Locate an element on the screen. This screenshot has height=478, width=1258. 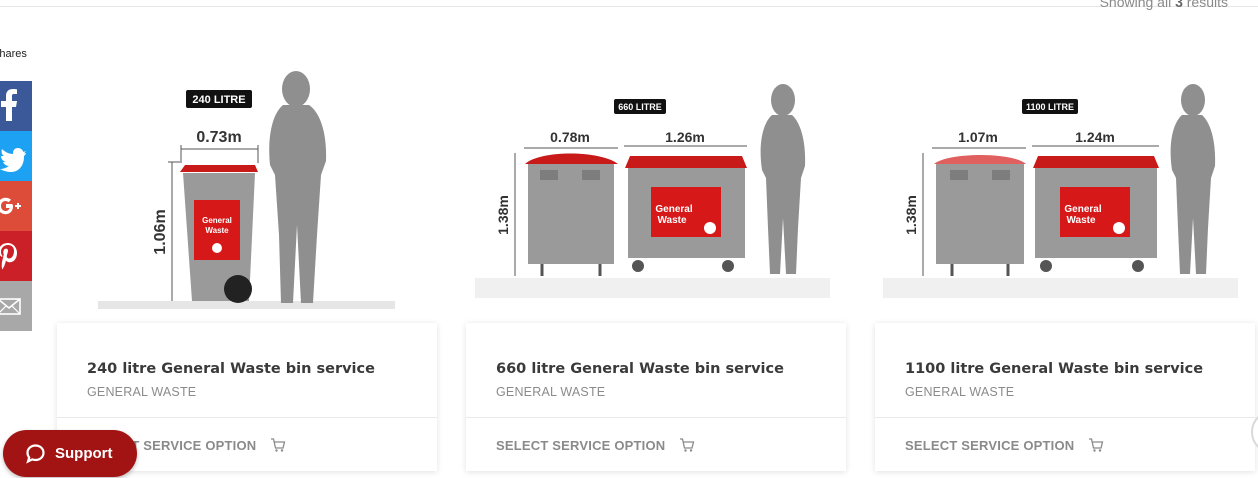
results-count: Showing all 3 results is located at coordinates (1163, 5).